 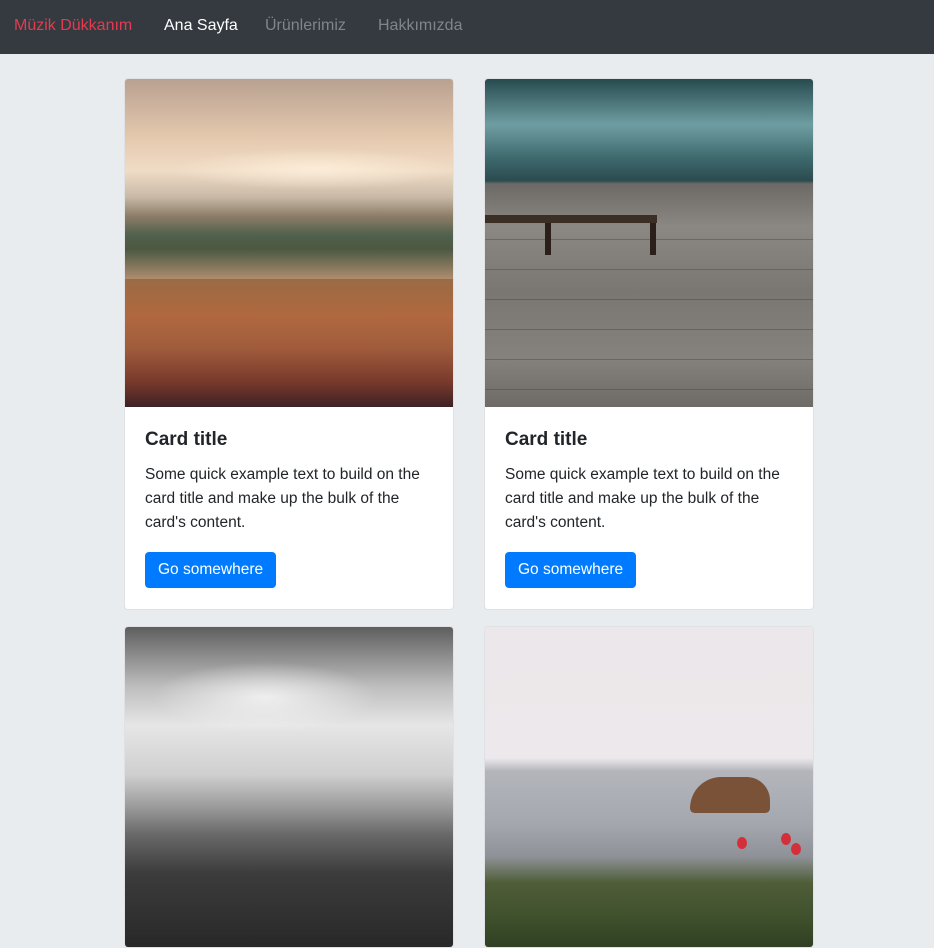 What do you see at coordinates (730, 795) in the screenshot?
I see `coastal-rock` at bounding box center [730, 795].